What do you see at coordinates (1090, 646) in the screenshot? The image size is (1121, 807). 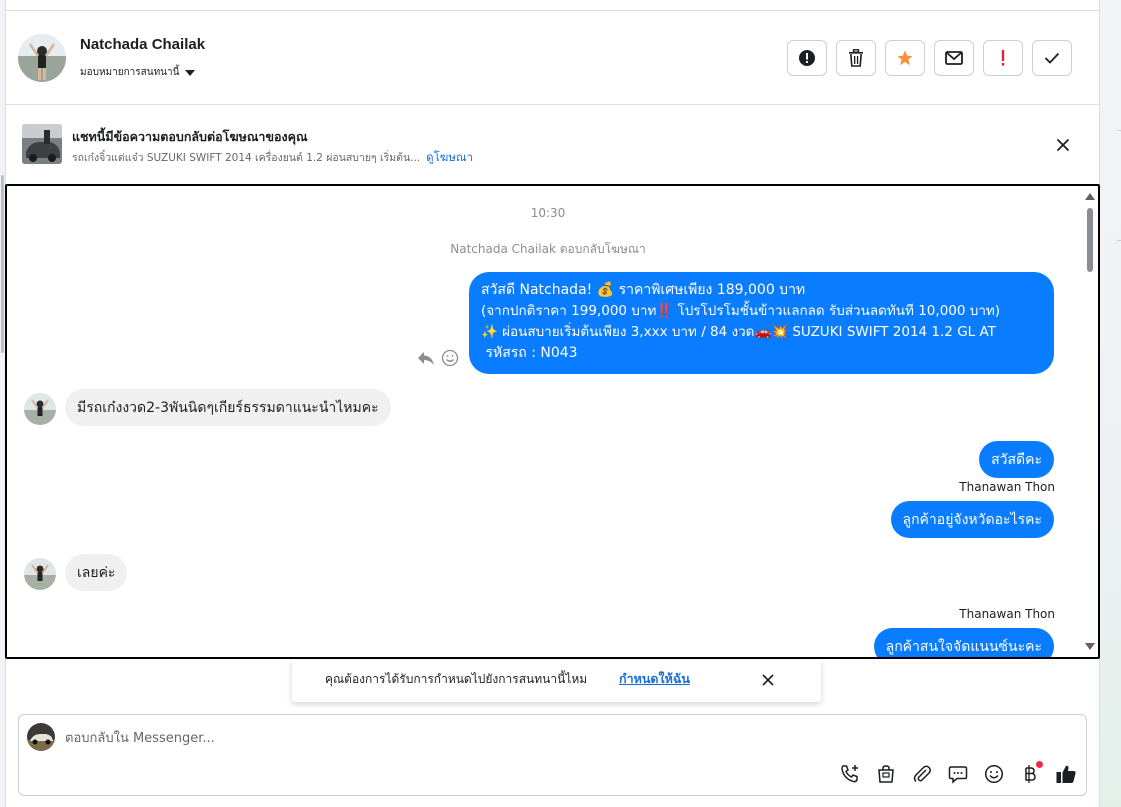 I see `scroll-down-arrow-icon` at bounding box center [1090, 646].